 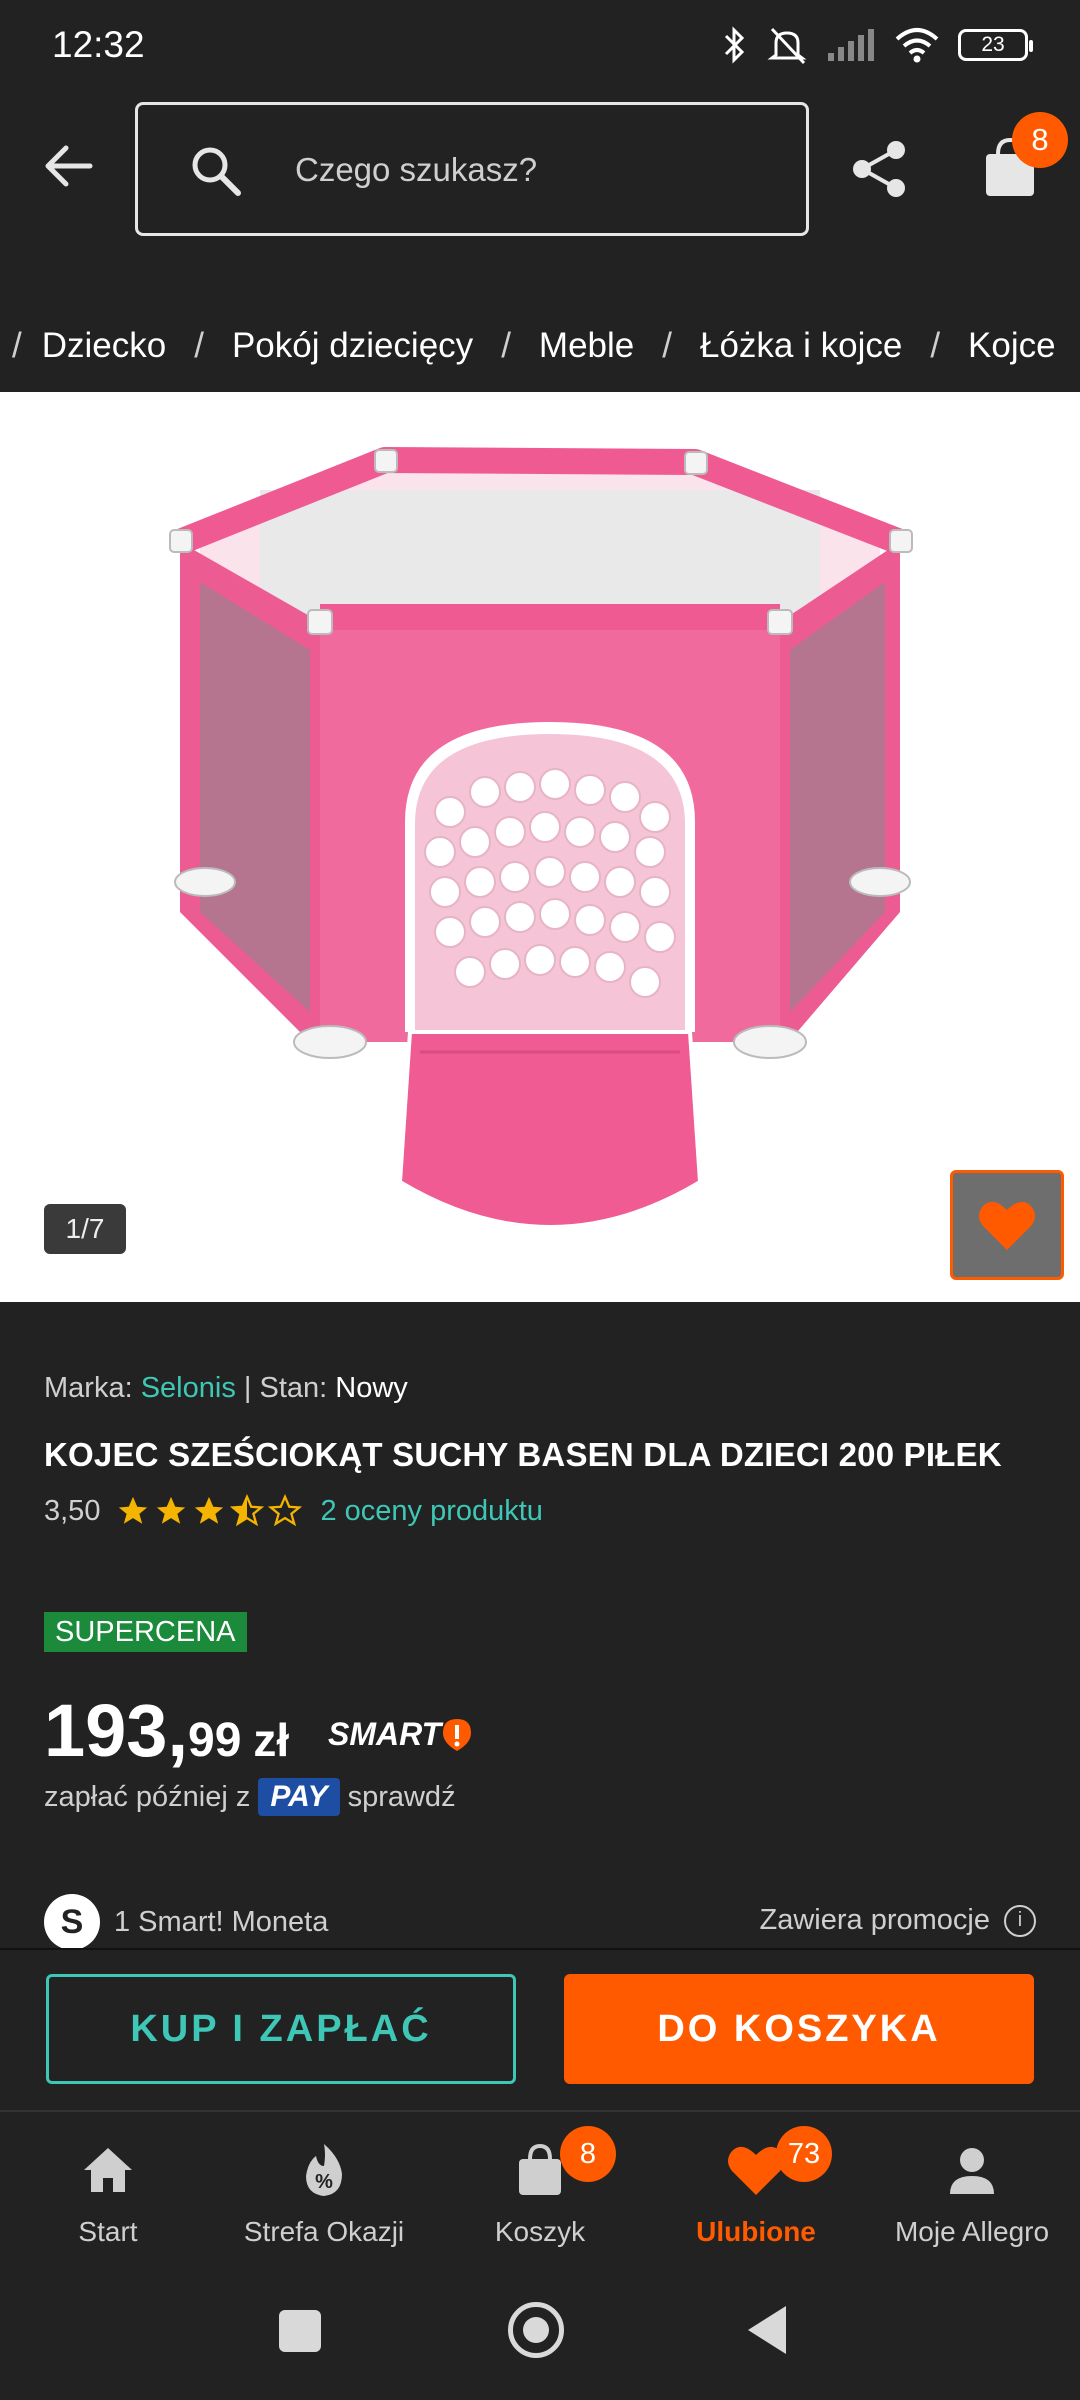 I want to click on breadcrumb-item: Łóżka i kojce, so click(x=801, y=346).